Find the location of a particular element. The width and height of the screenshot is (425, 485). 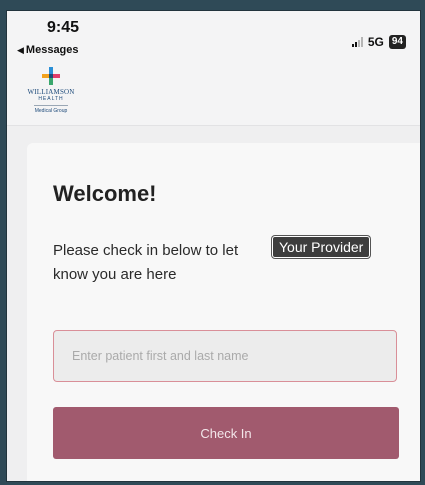

provider-tooltip: Your Provider is located at coordinates (321, 247).